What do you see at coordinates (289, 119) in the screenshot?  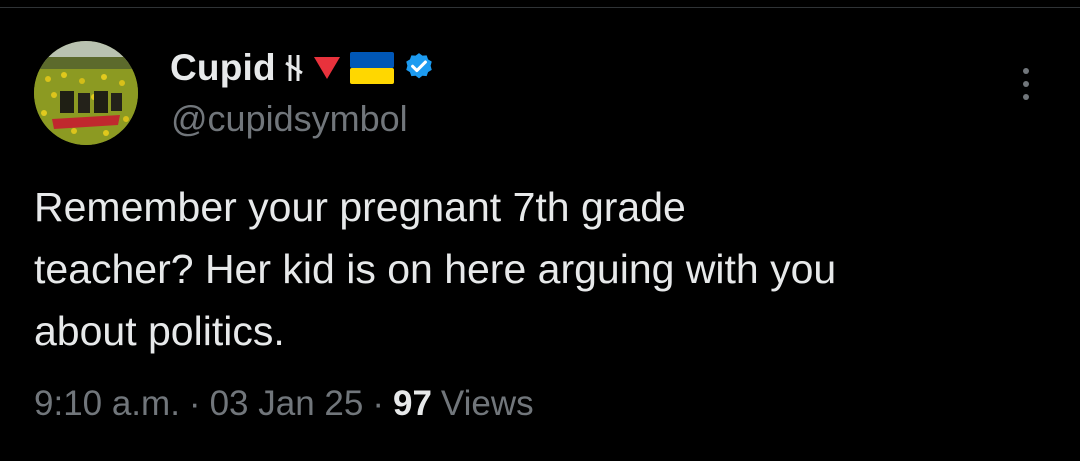 I see `user-handle: @cupidsymbol` at bounding box center [289, 119].